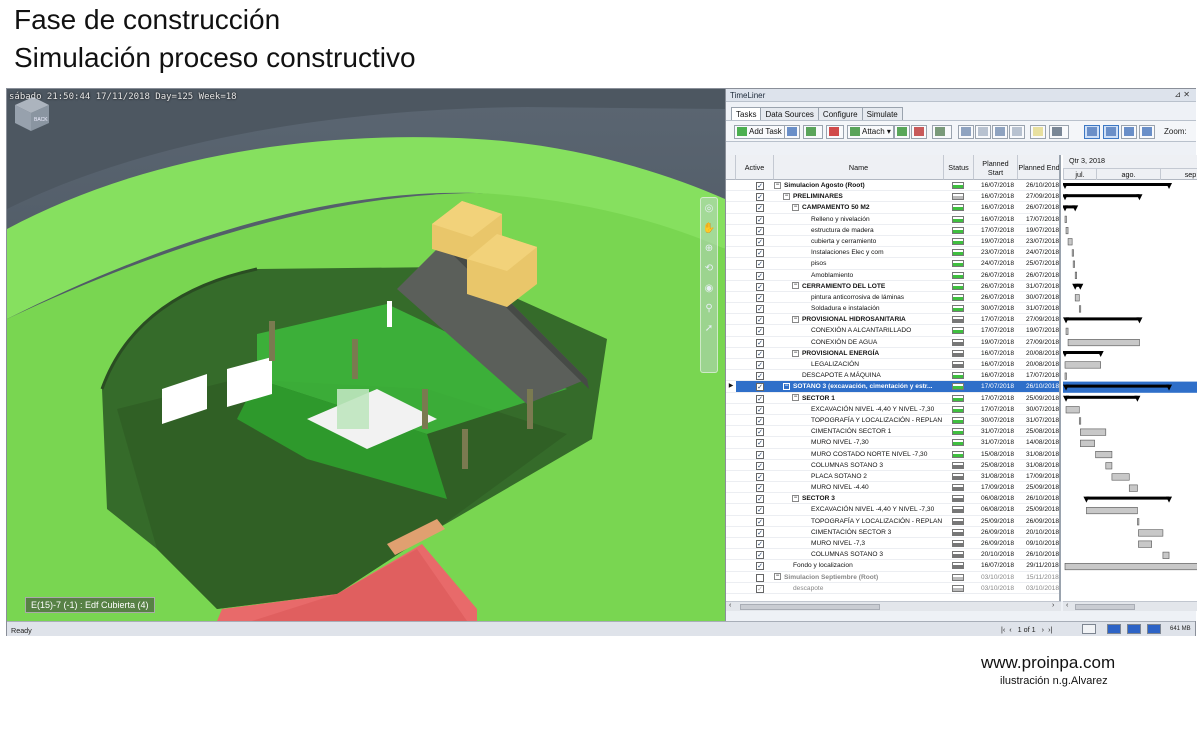 This screenshot has width=1200, height=729. Describe the element at coordinates (1067, 605) in the screenshot. I see `gantt-scroll-left-icon: ‹` at that location.